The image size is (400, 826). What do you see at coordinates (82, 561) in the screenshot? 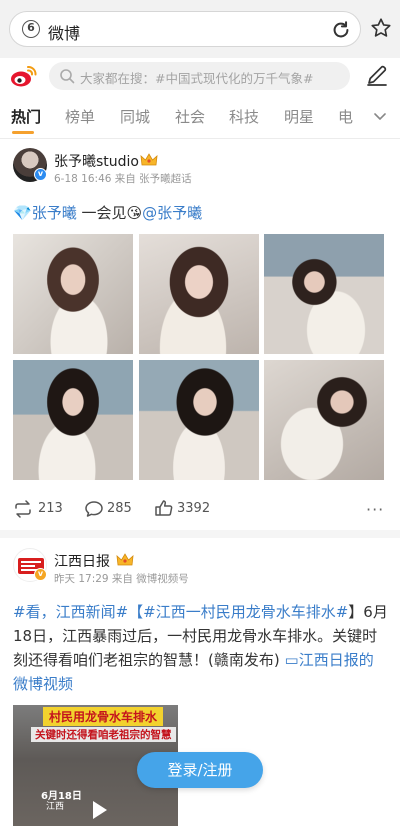
I see `post-author: 江西日报` at bounding box center [82, 561].